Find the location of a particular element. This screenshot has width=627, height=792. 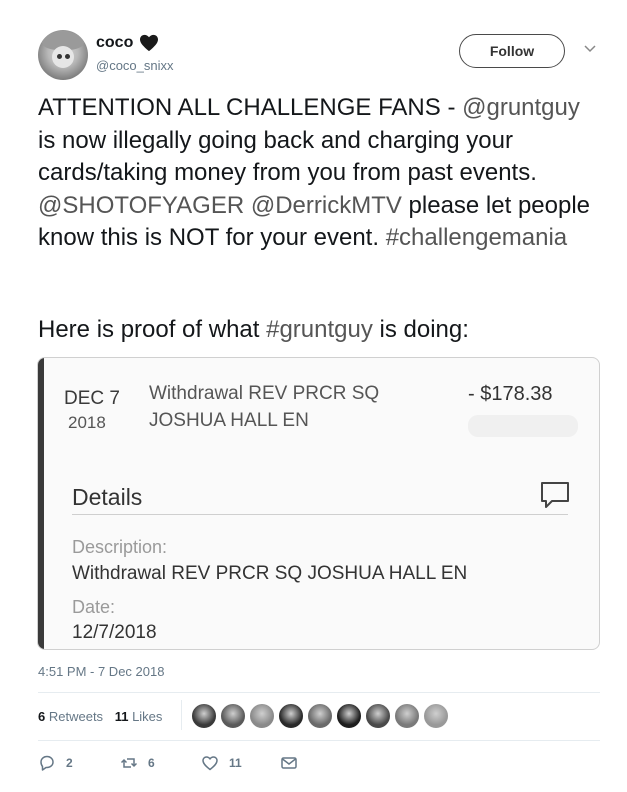

direct-message-button is located at coordinates (289, 763).